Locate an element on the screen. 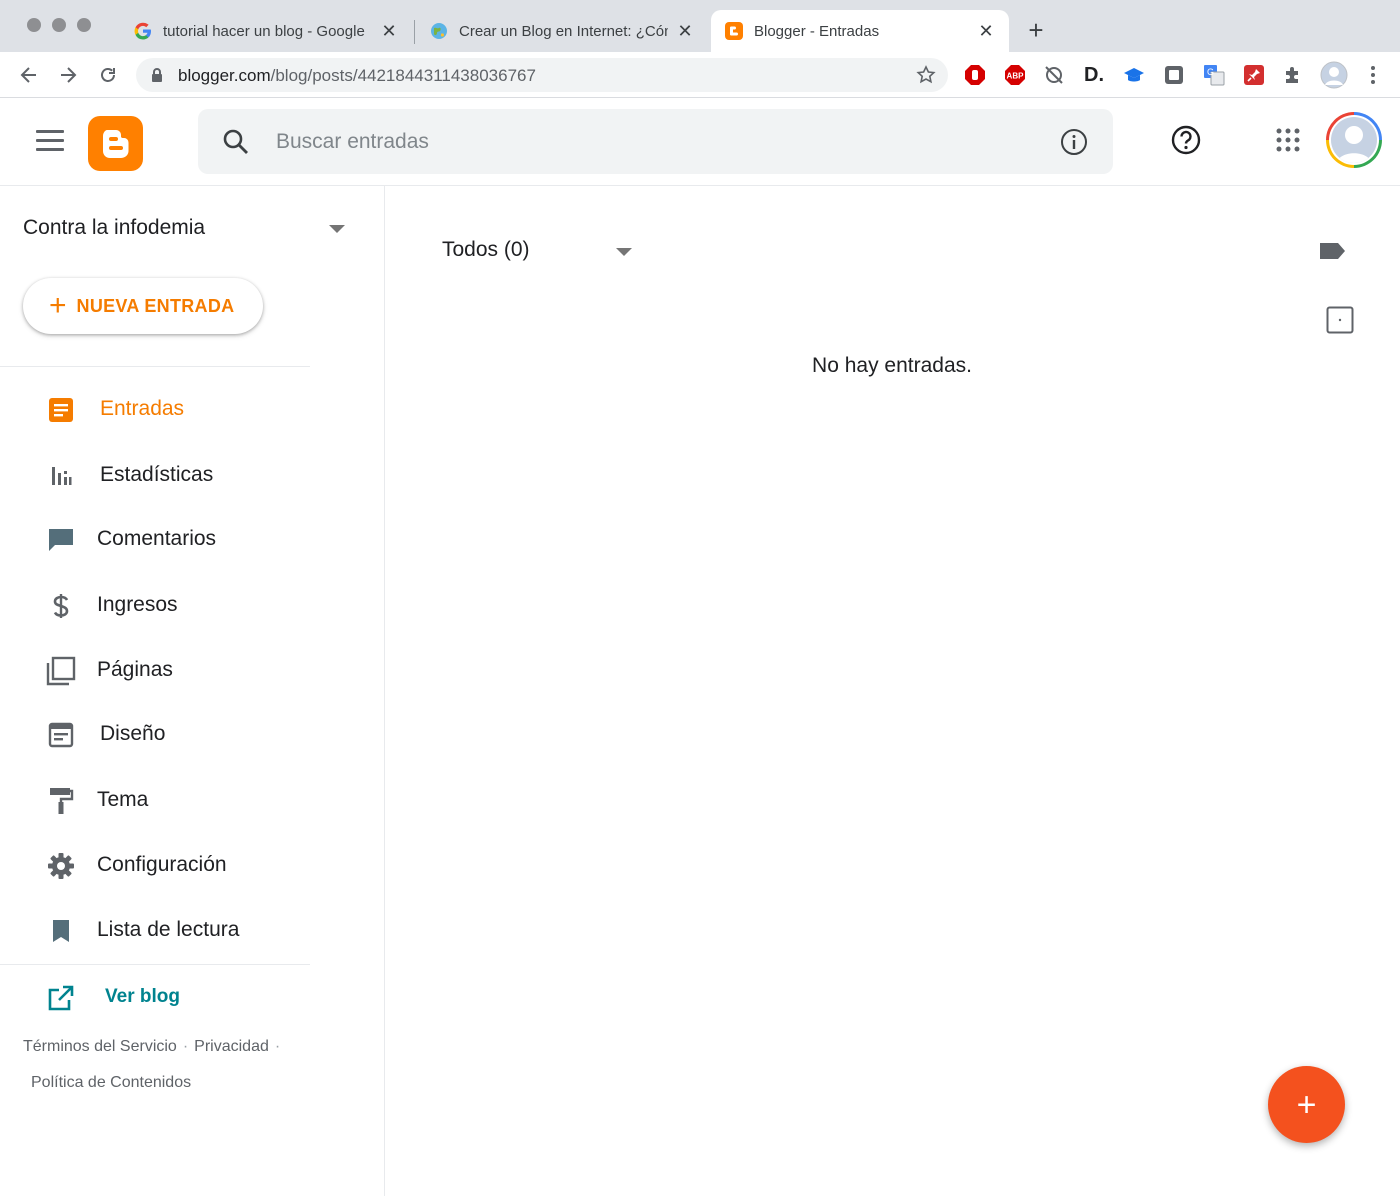 This screenshot has width=1400, height=1196. sidebar-item-ingresos: Ingresos is located at coordinates (155, 605).